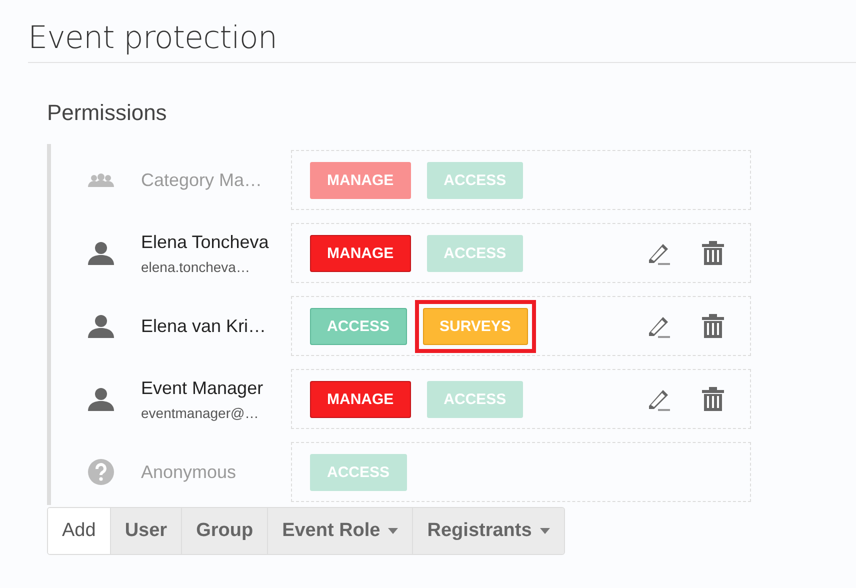 This screenshot has width=856, height=588. I want to click on permission-tag: SURVEYS, so click(475, 326).